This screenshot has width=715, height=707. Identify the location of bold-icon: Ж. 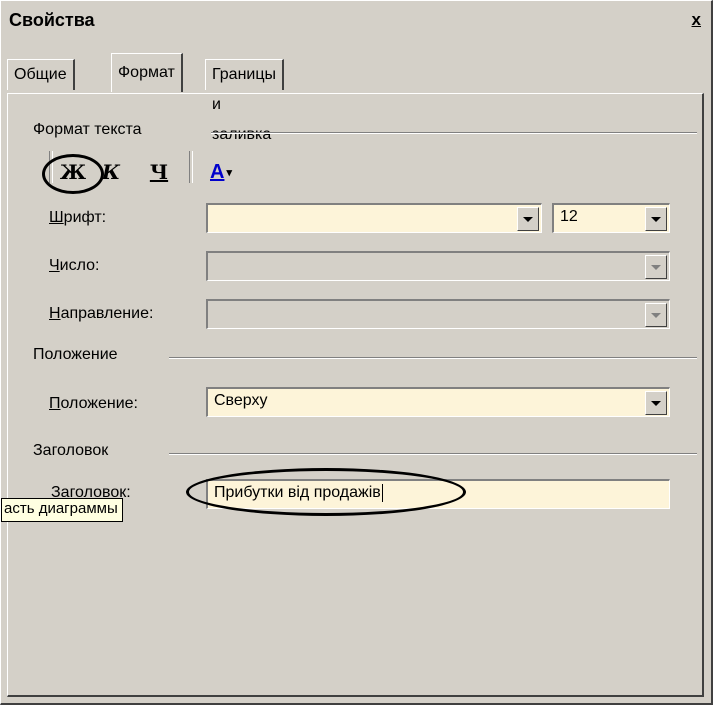
(73, 172).